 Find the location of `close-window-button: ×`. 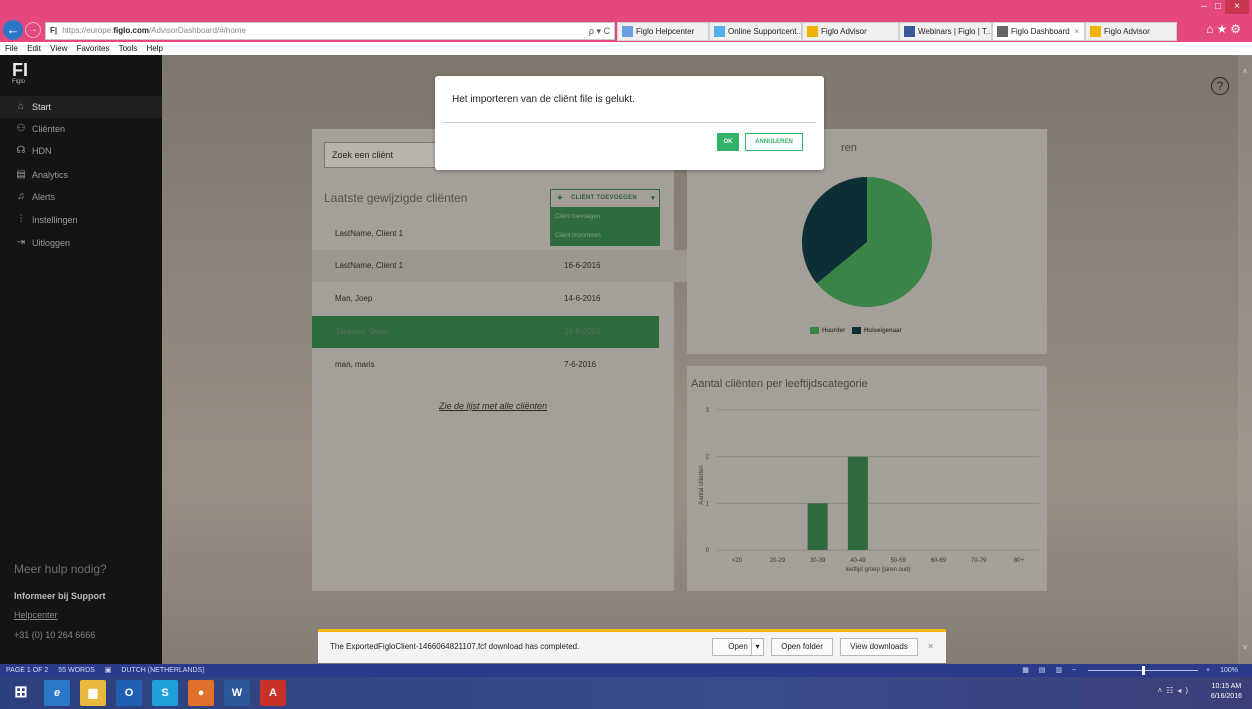

close-window-button: × is located at coordinates (1237, 7).